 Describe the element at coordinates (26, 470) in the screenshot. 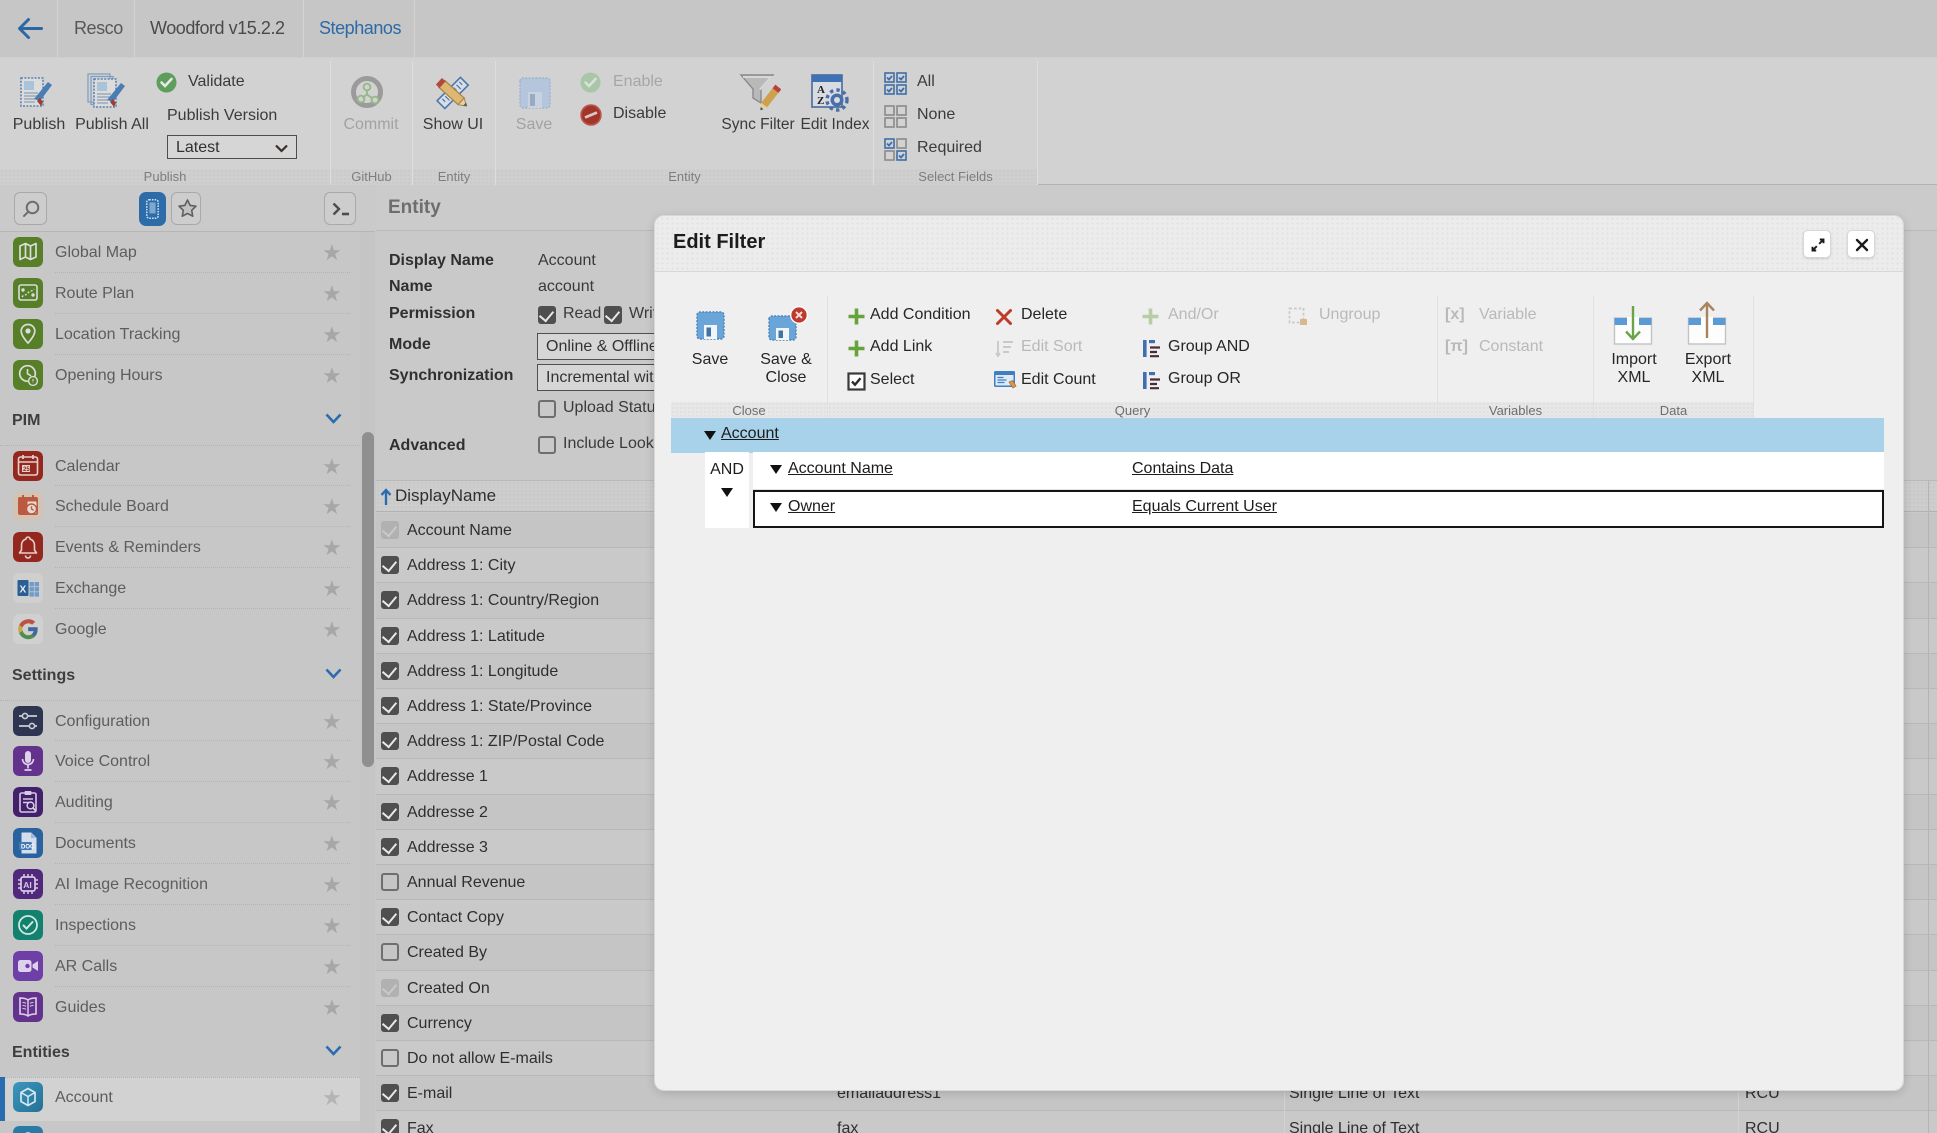

I see `svg-text: 25` at that location.